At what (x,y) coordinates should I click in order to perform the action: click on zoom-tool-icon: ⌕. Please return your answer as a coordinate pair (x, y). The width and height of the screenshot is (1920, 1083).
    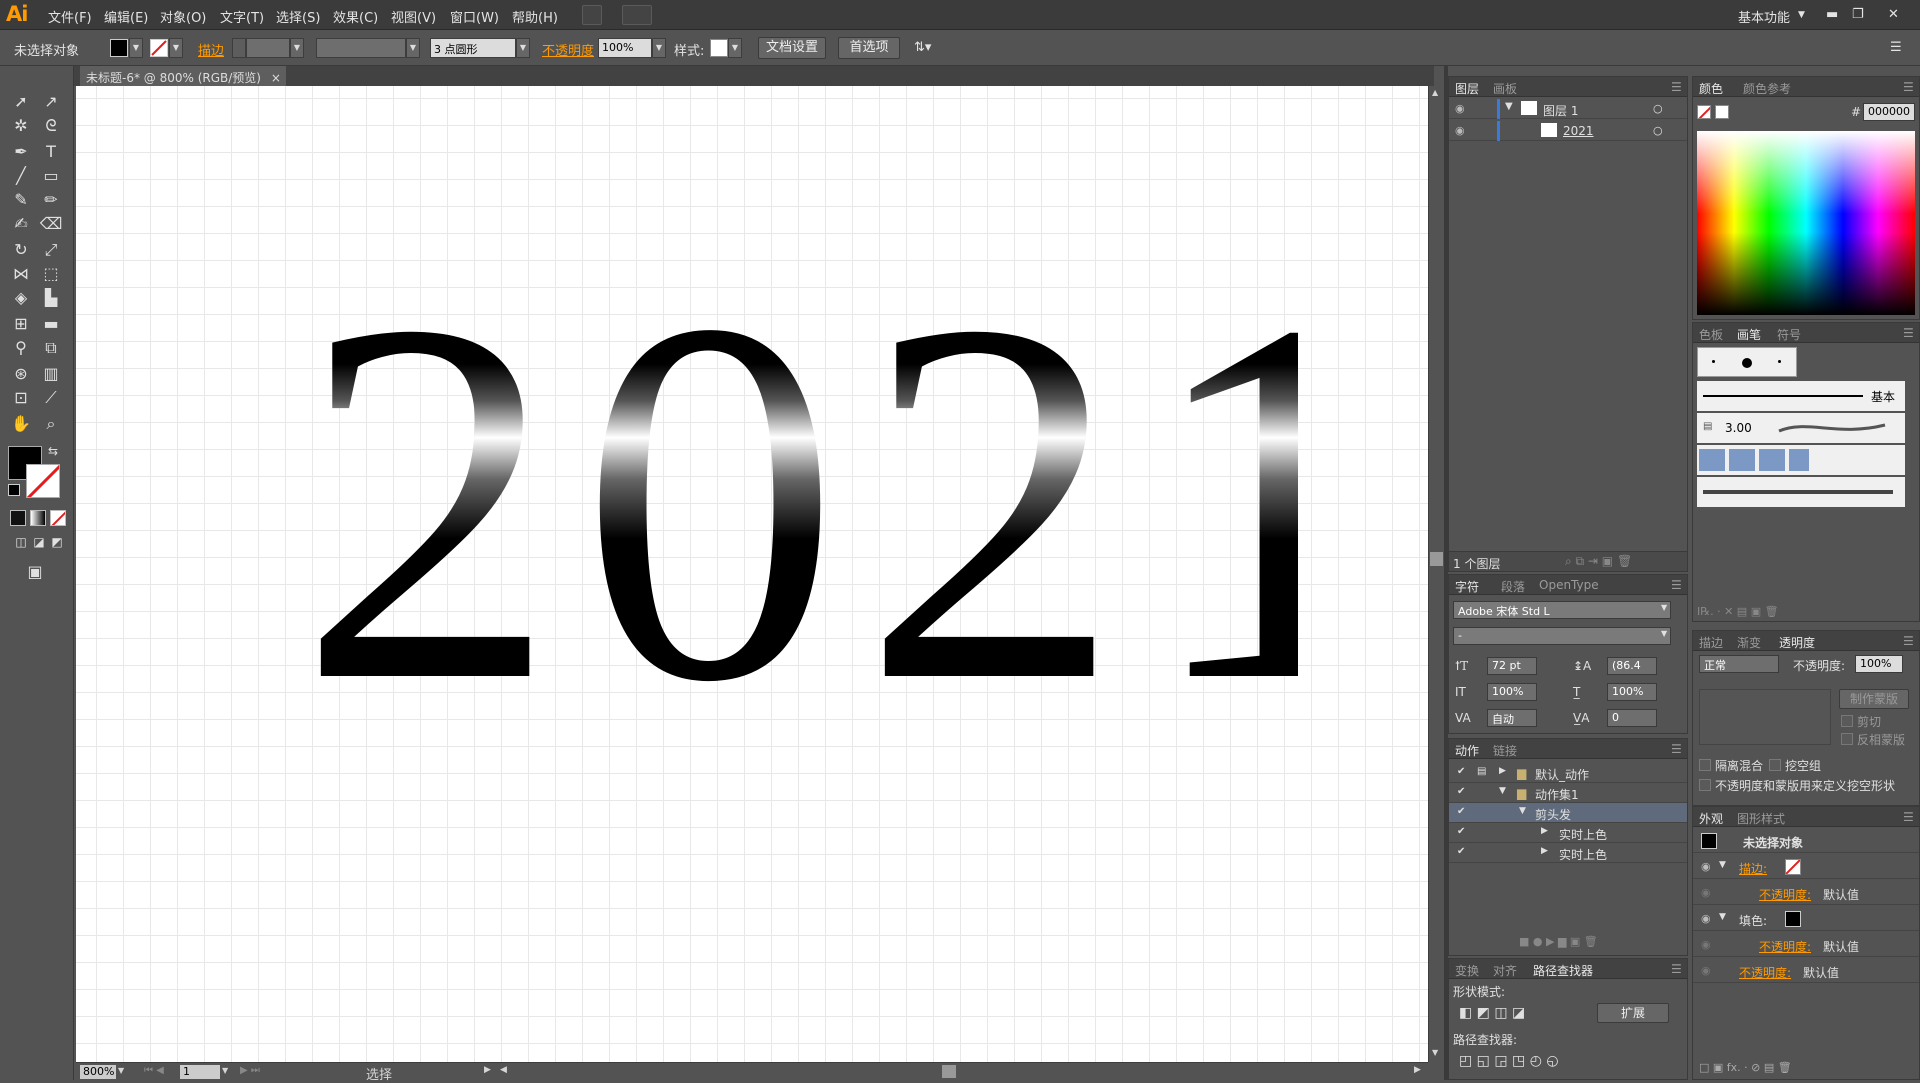
    Looking at the image, I should click on (51, 424).